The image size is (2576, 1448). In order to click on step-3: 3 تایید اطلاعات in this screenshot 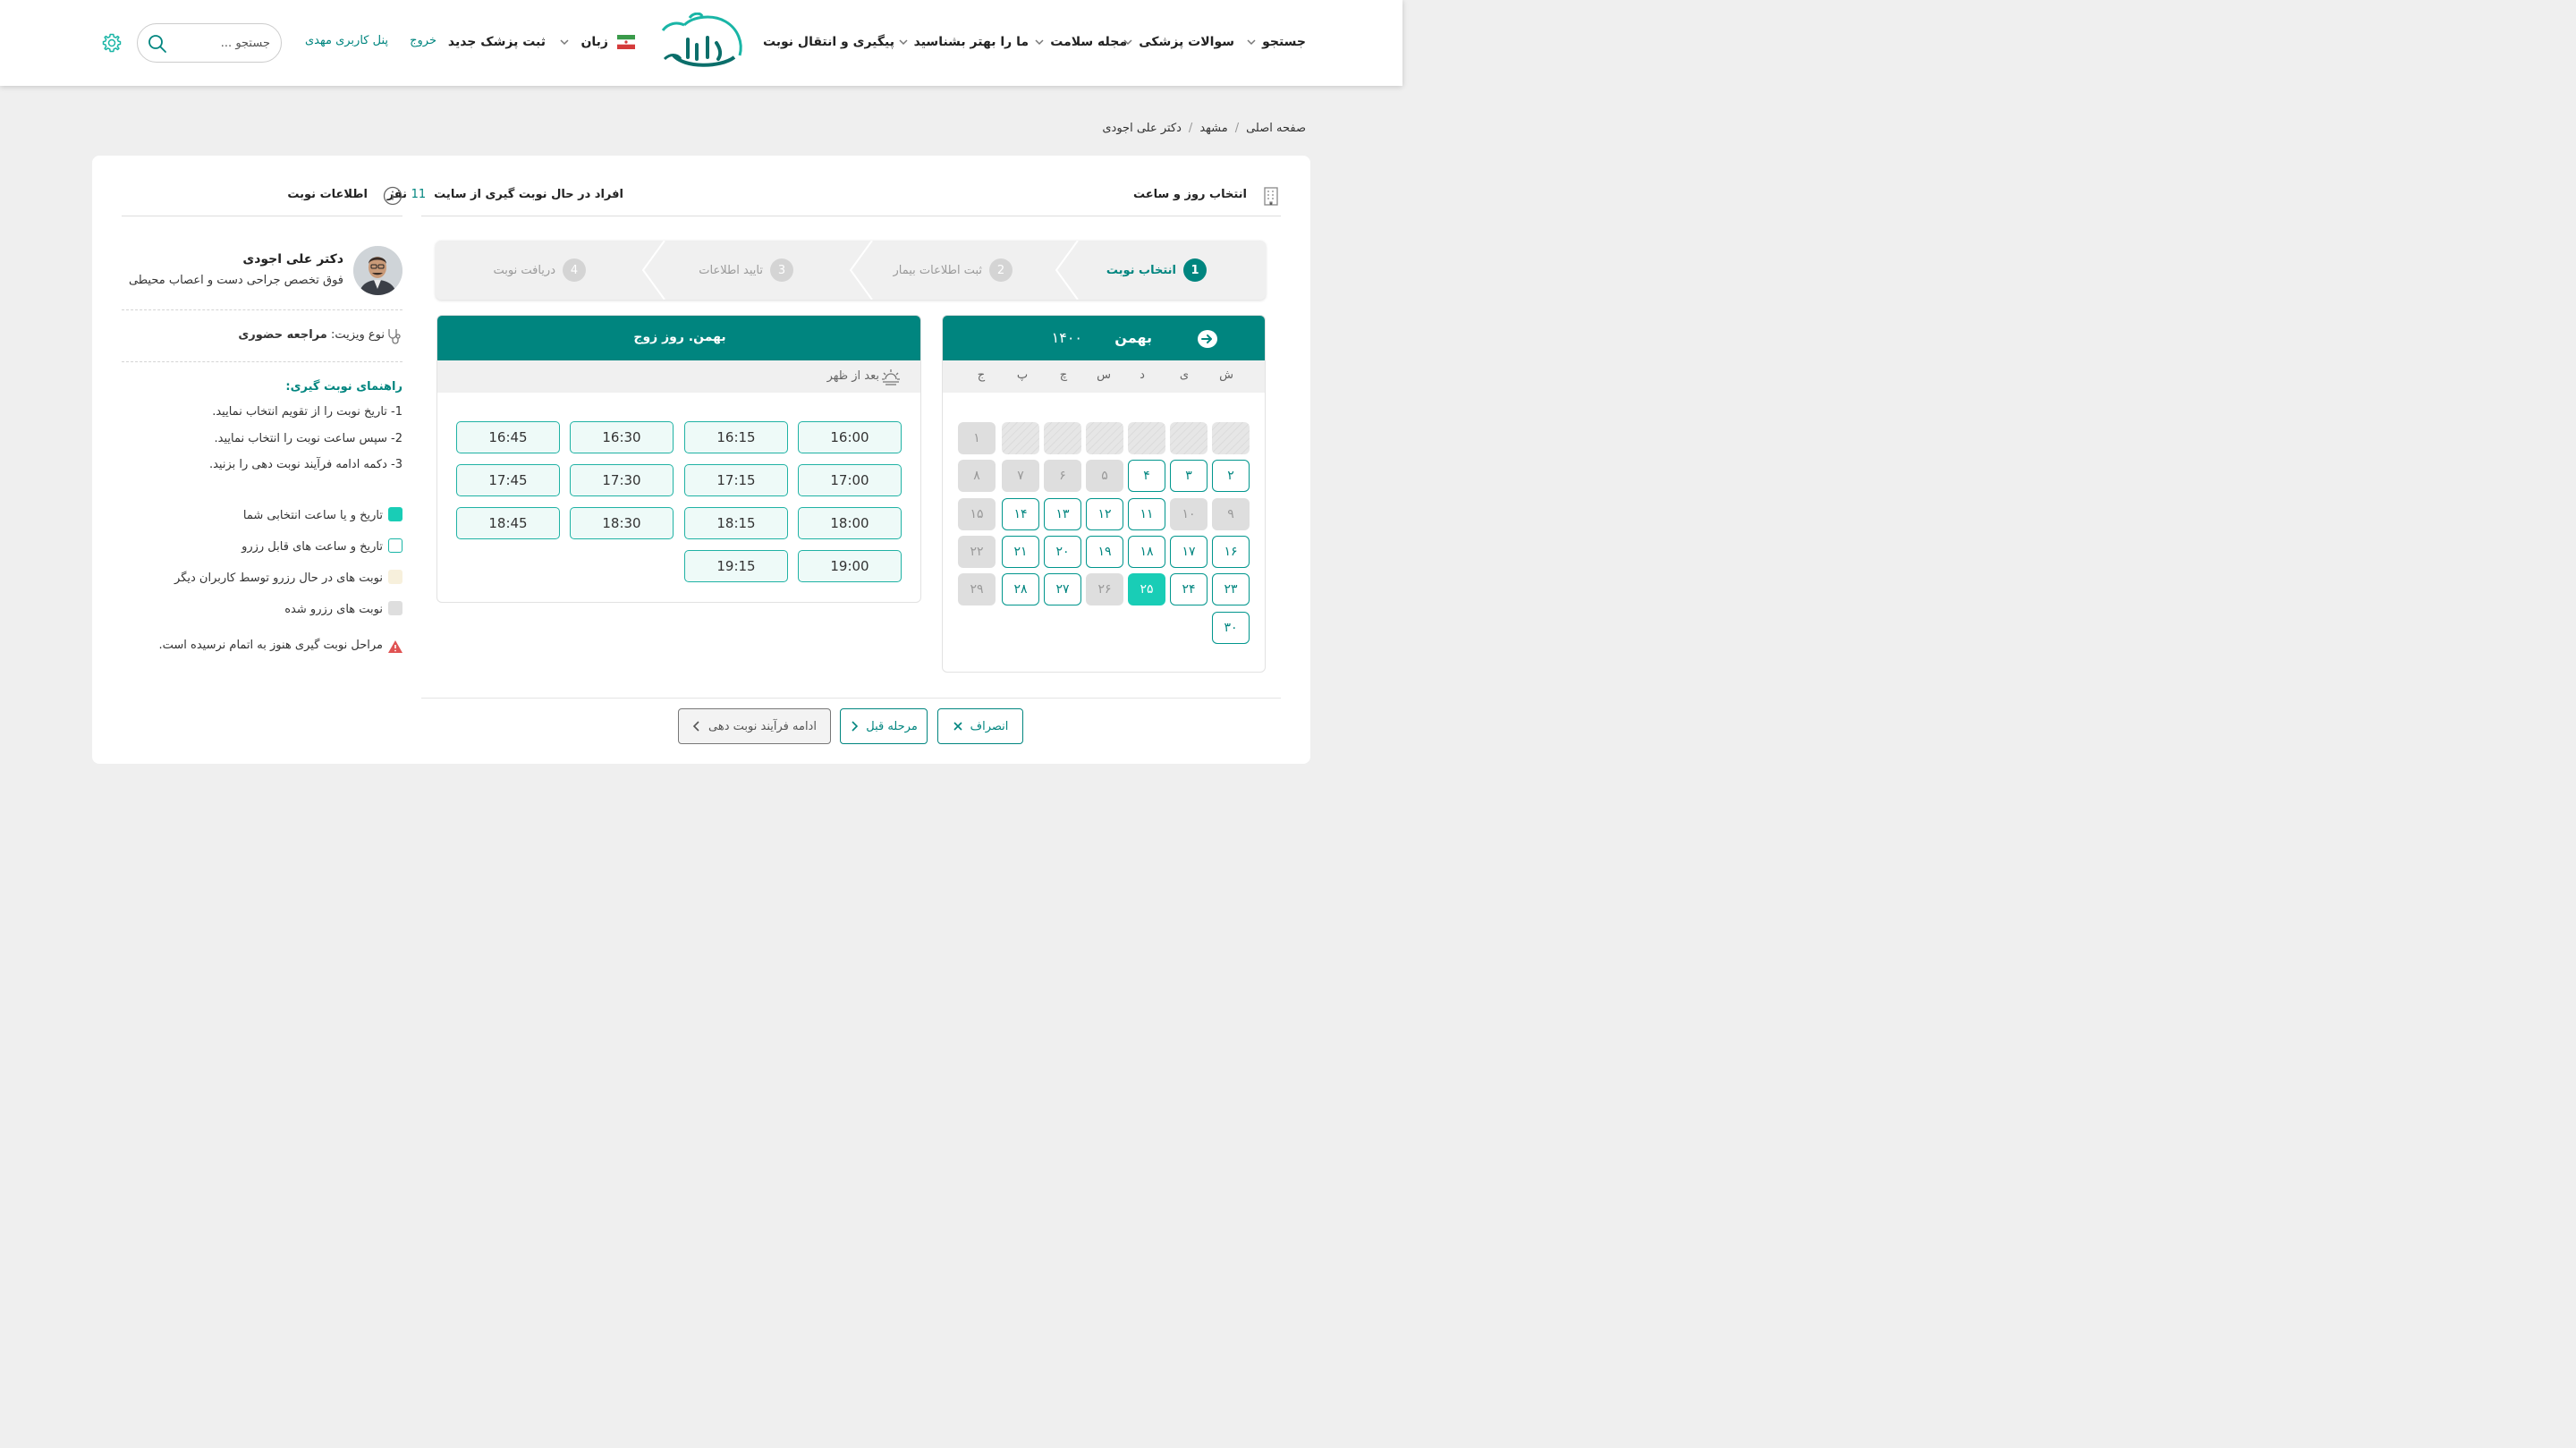, I will do `click(746, 270)`.